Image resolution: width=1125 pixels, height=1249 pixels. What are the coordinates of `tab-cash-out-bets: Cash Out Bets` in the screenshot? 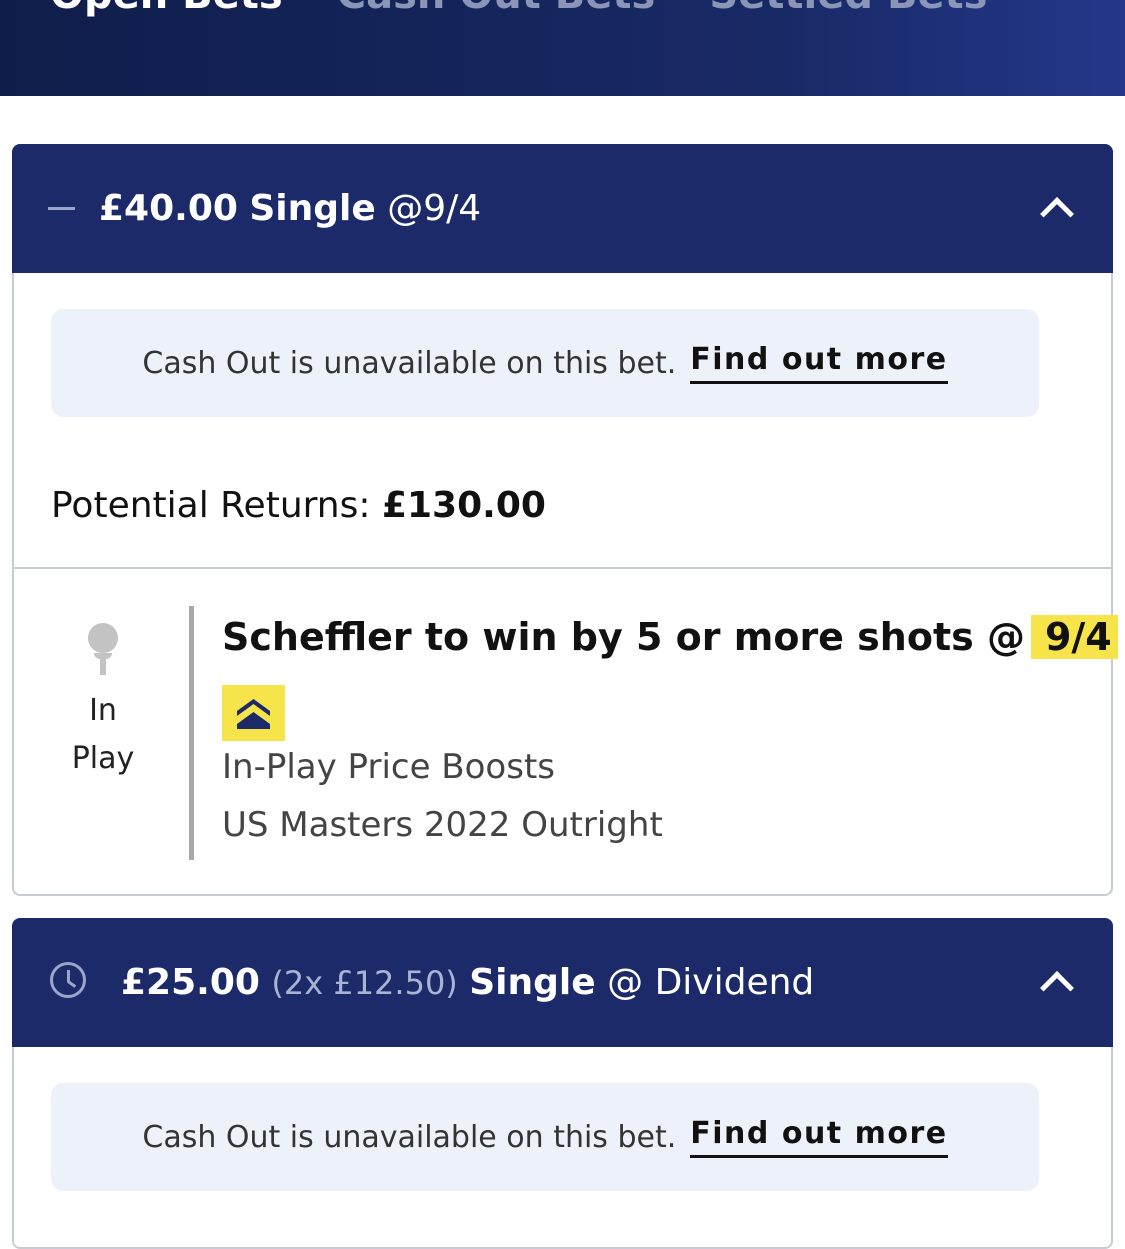 It's located at (496, 9).